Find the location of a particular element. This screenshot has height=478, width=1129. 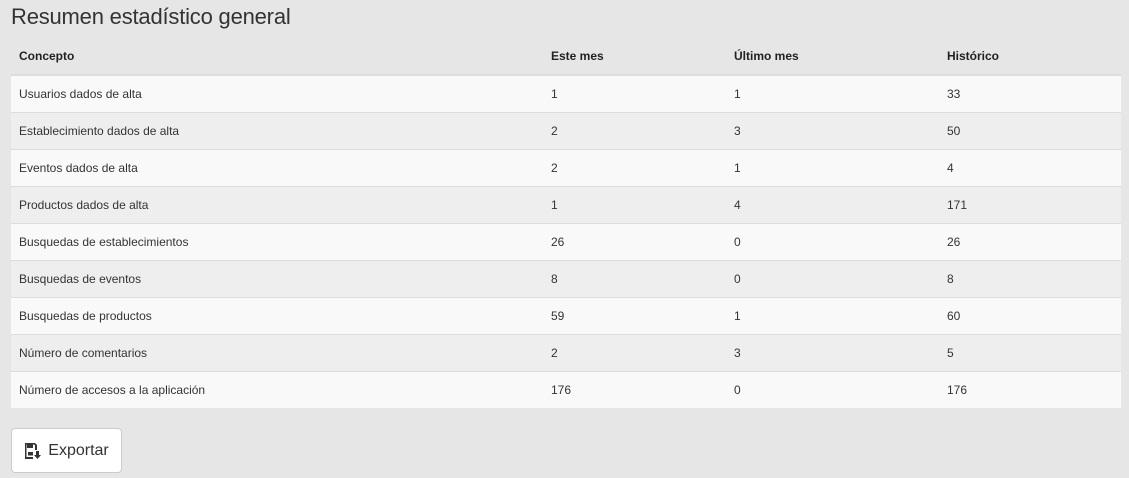

cell-concepto: Usuarios dados de alta is located at coordinates (277, 93).